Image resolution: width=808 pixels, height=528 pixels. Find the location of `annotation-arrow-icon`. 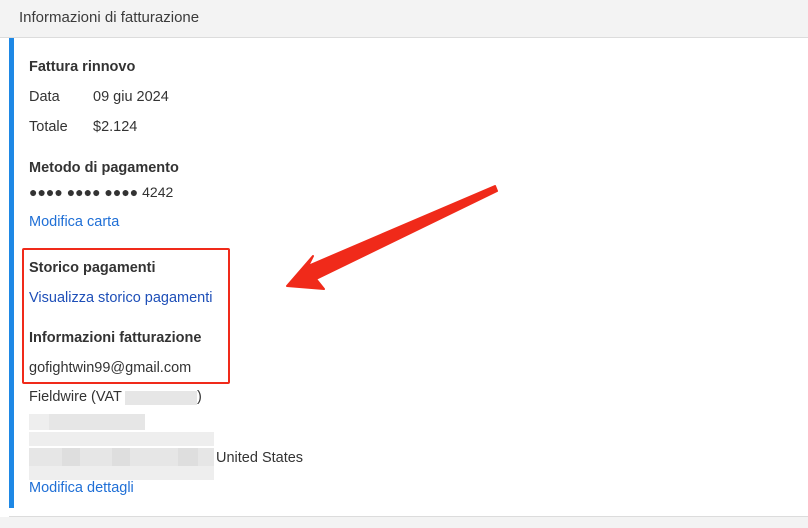

annotation-arrow-icon is located at coordinates (392, 237).